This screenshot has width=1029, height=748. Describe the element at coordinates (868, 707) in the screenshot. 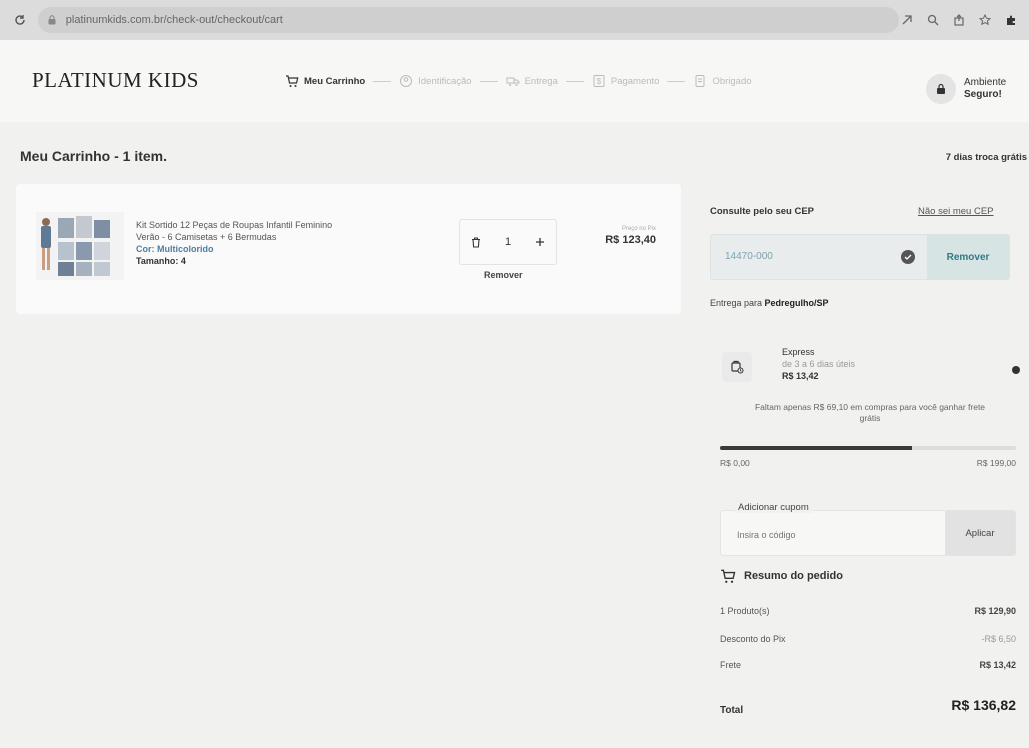

I see `summary-total: Total R$ 136,82` at that location.